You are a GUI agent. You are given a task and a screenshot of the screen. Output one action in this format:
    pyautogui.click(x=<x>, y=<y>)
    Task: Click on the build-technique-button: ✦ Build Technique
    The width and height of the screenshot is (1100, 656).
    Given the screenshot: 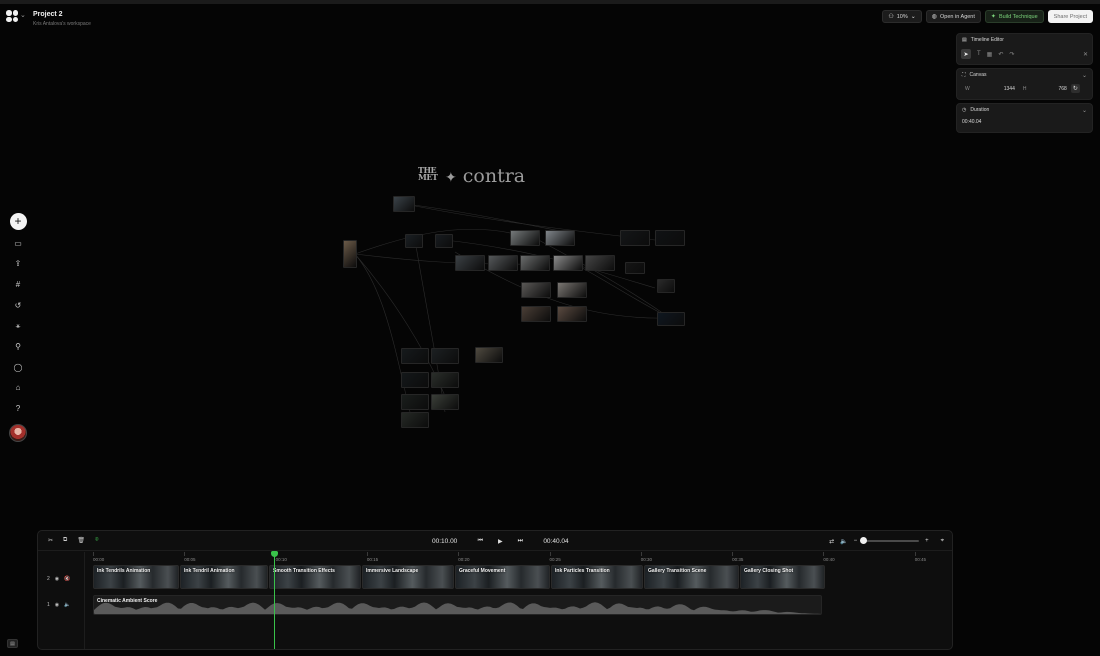 What is the action you would take?
    pyautogui.click(x=1014, y=16)
    